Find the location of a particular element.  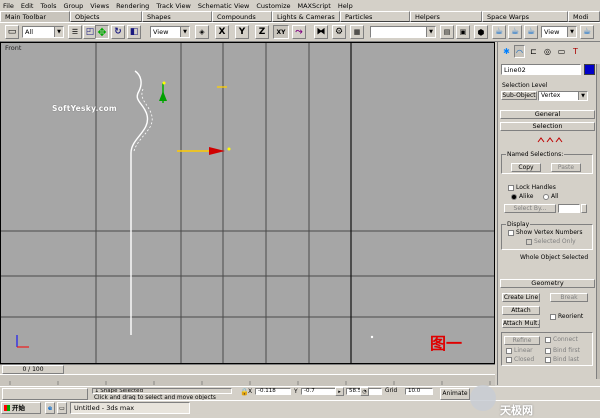

select-by-name-button: ☰ is located at coordinates (75, 32).